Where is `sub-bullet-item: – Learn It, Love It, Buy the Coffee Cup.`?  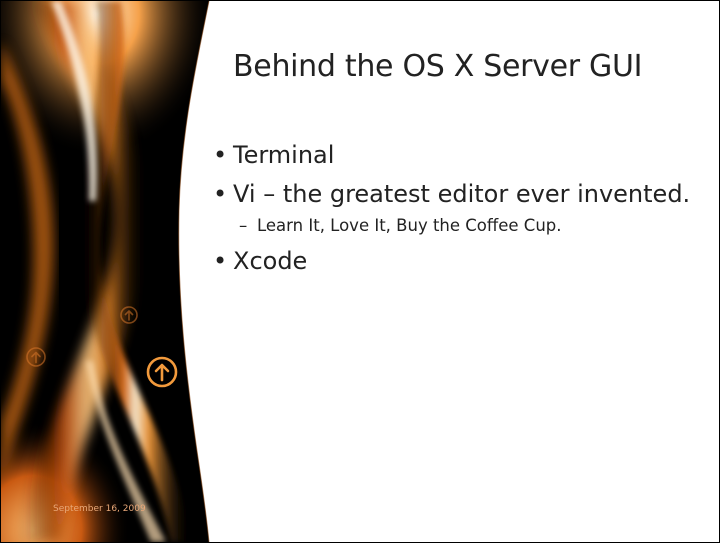 sub-bullet-item: – Learn It, Love It, Buy the Coffee Cup. is located at coordinates (473, 226).